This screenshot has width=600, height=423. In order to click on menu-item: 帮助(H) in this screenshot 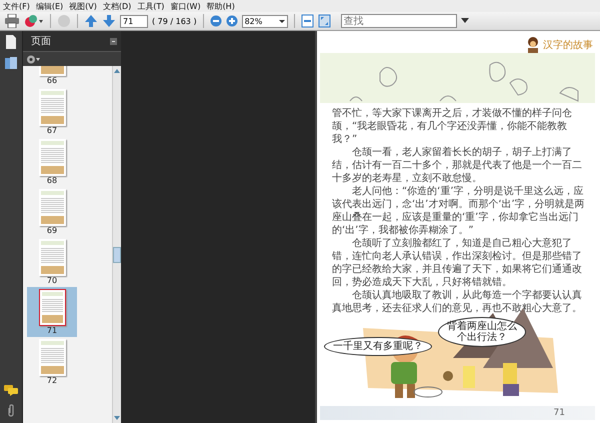, I will do `click(220, 6)`.